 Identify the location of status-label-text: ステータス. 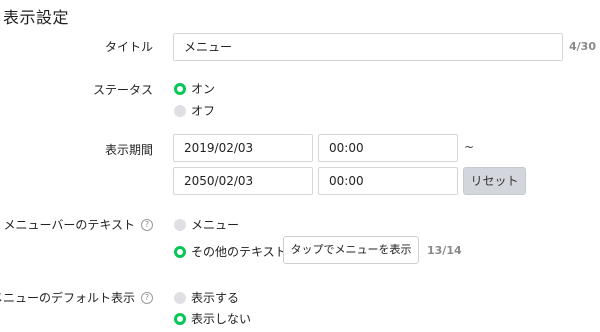
(122, 90).